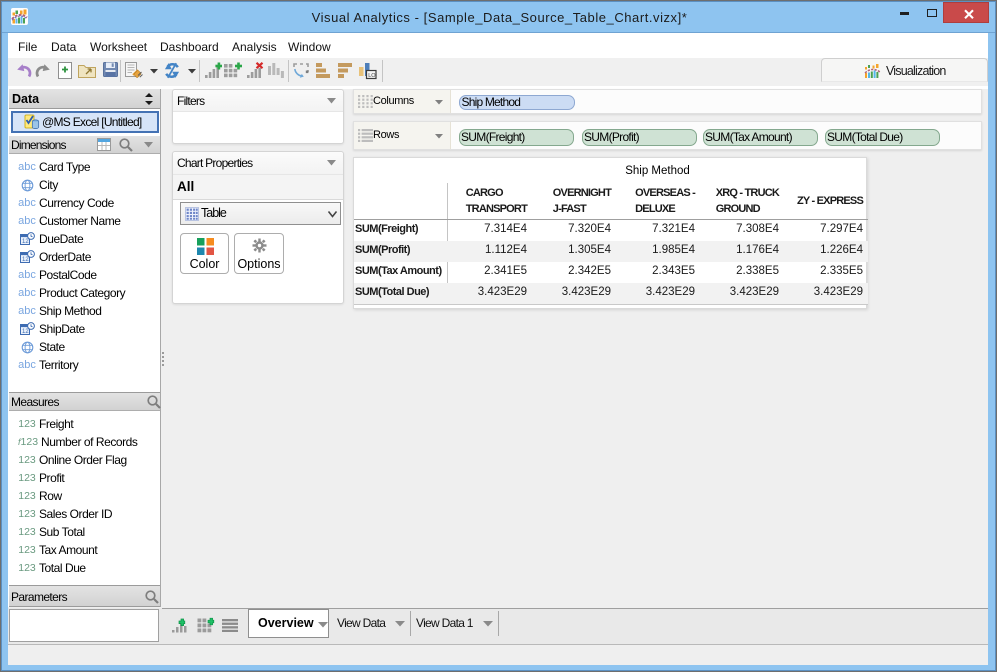 The width and height of the screenshot is (997, 672). I want to click on svg-text: LO, so click(372, 76).